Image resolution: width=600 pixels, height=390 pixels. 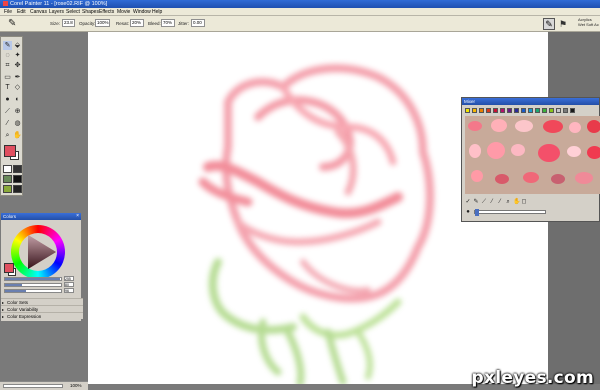 What do you see at coordinates (524, 202) in the screenshot?
I see `clear-icon: ◻` at bounding box center [524, 202].